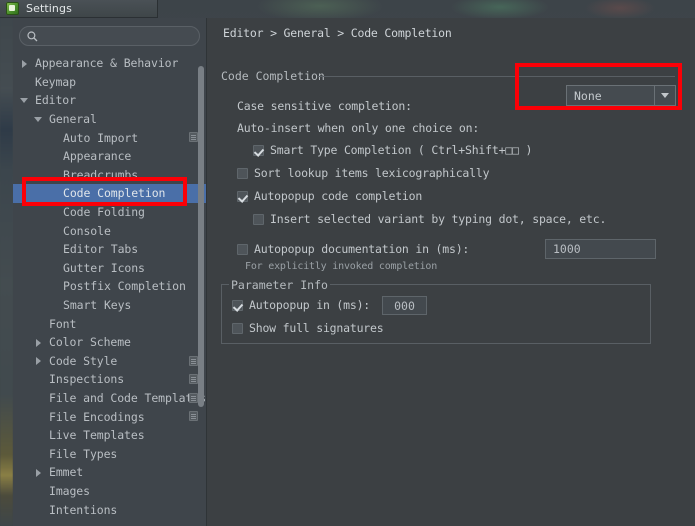  Describe the element at coordinates (201, 236) in the screenshot. I see `sidebar-scrollbar-thumb` at that location.